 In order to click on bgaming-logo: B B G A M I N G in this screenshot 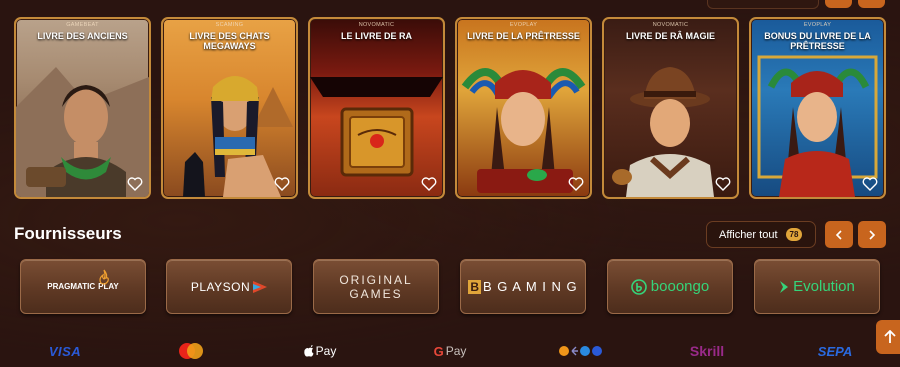, I will do `click(522, 286)`.